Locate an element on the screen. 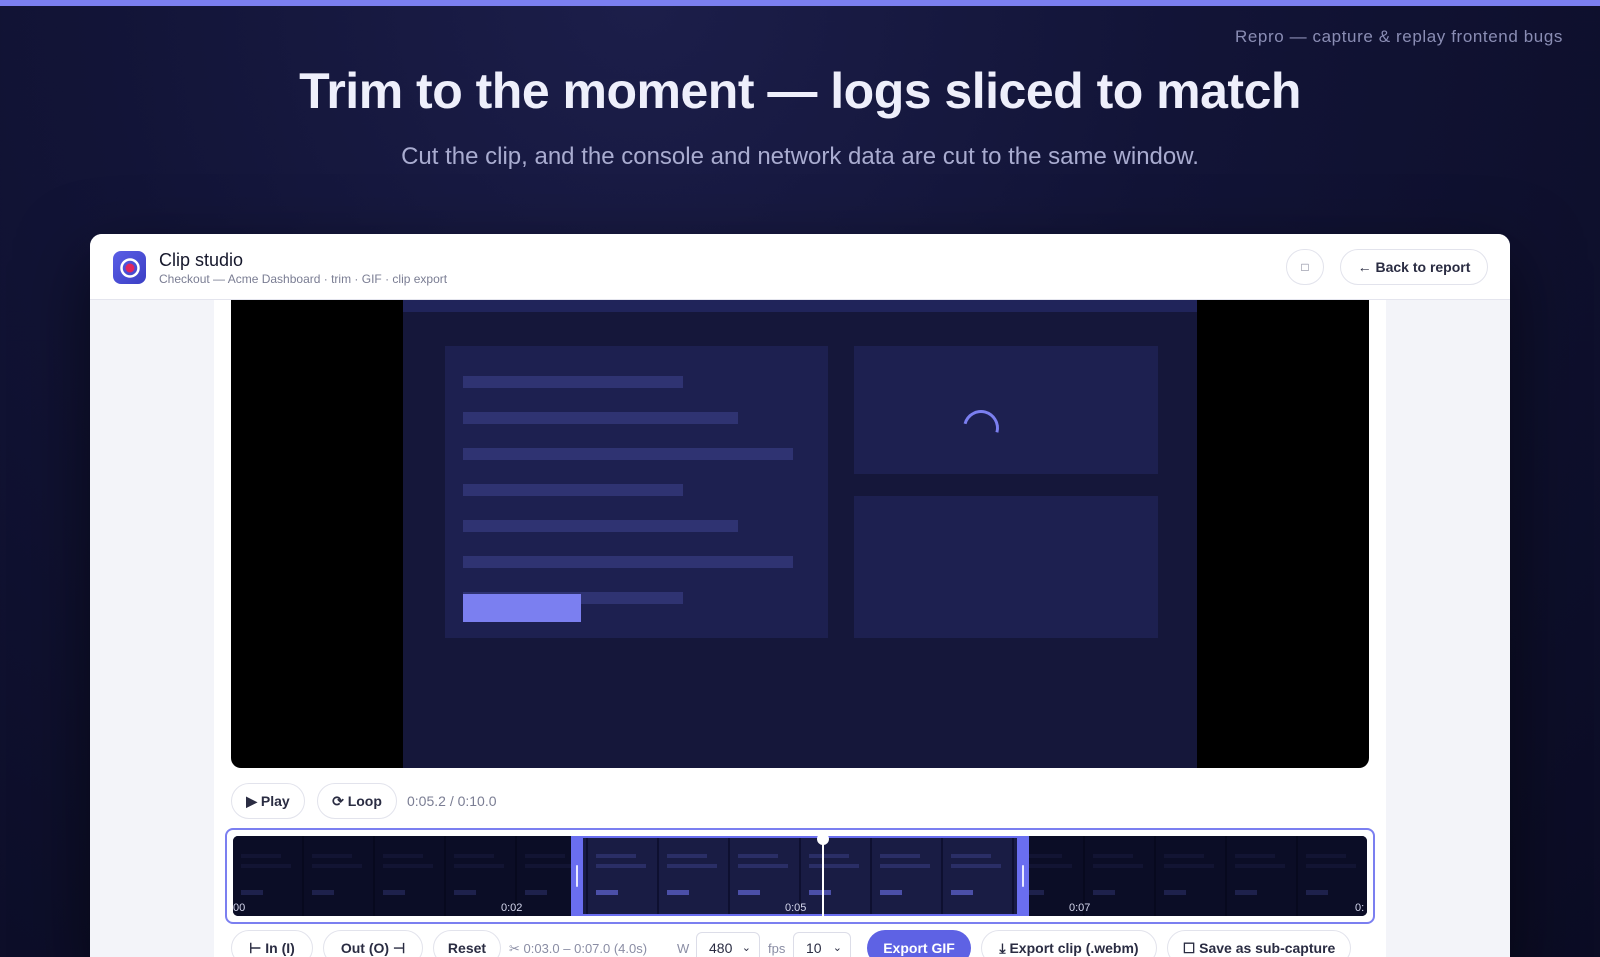  app-title: Clip studio is located at coordinates (201, 260).